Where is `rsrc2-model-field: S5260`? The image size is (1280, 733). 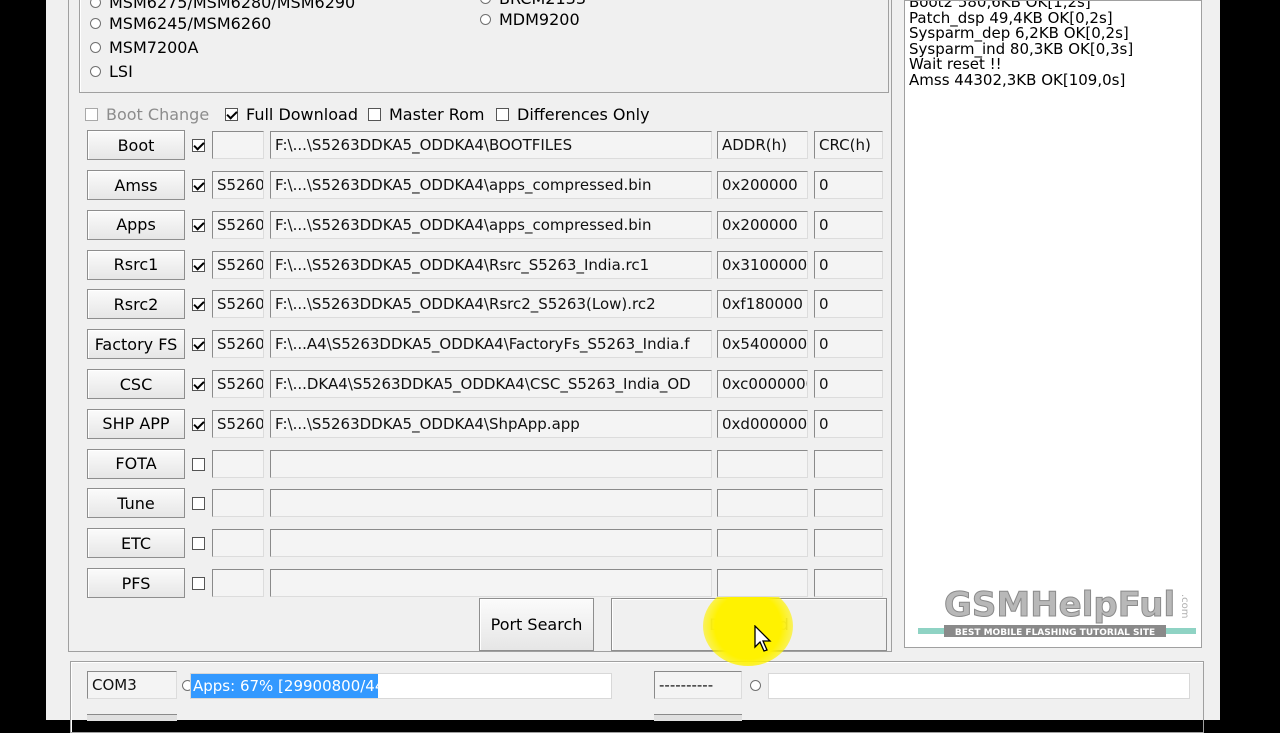
rsrc2-model-field: S5260 is located at coordinates (238, 304).